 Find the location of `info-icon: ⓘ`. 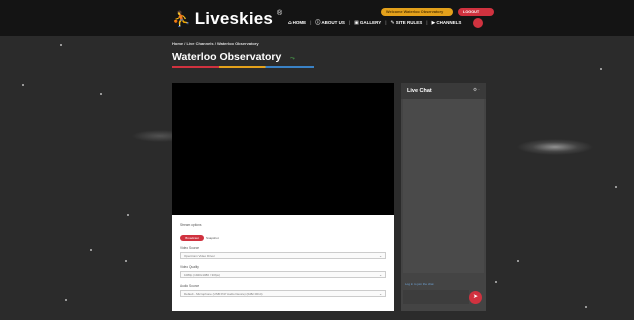

info-icon: ⓘ is located at coordinates (318, 23).